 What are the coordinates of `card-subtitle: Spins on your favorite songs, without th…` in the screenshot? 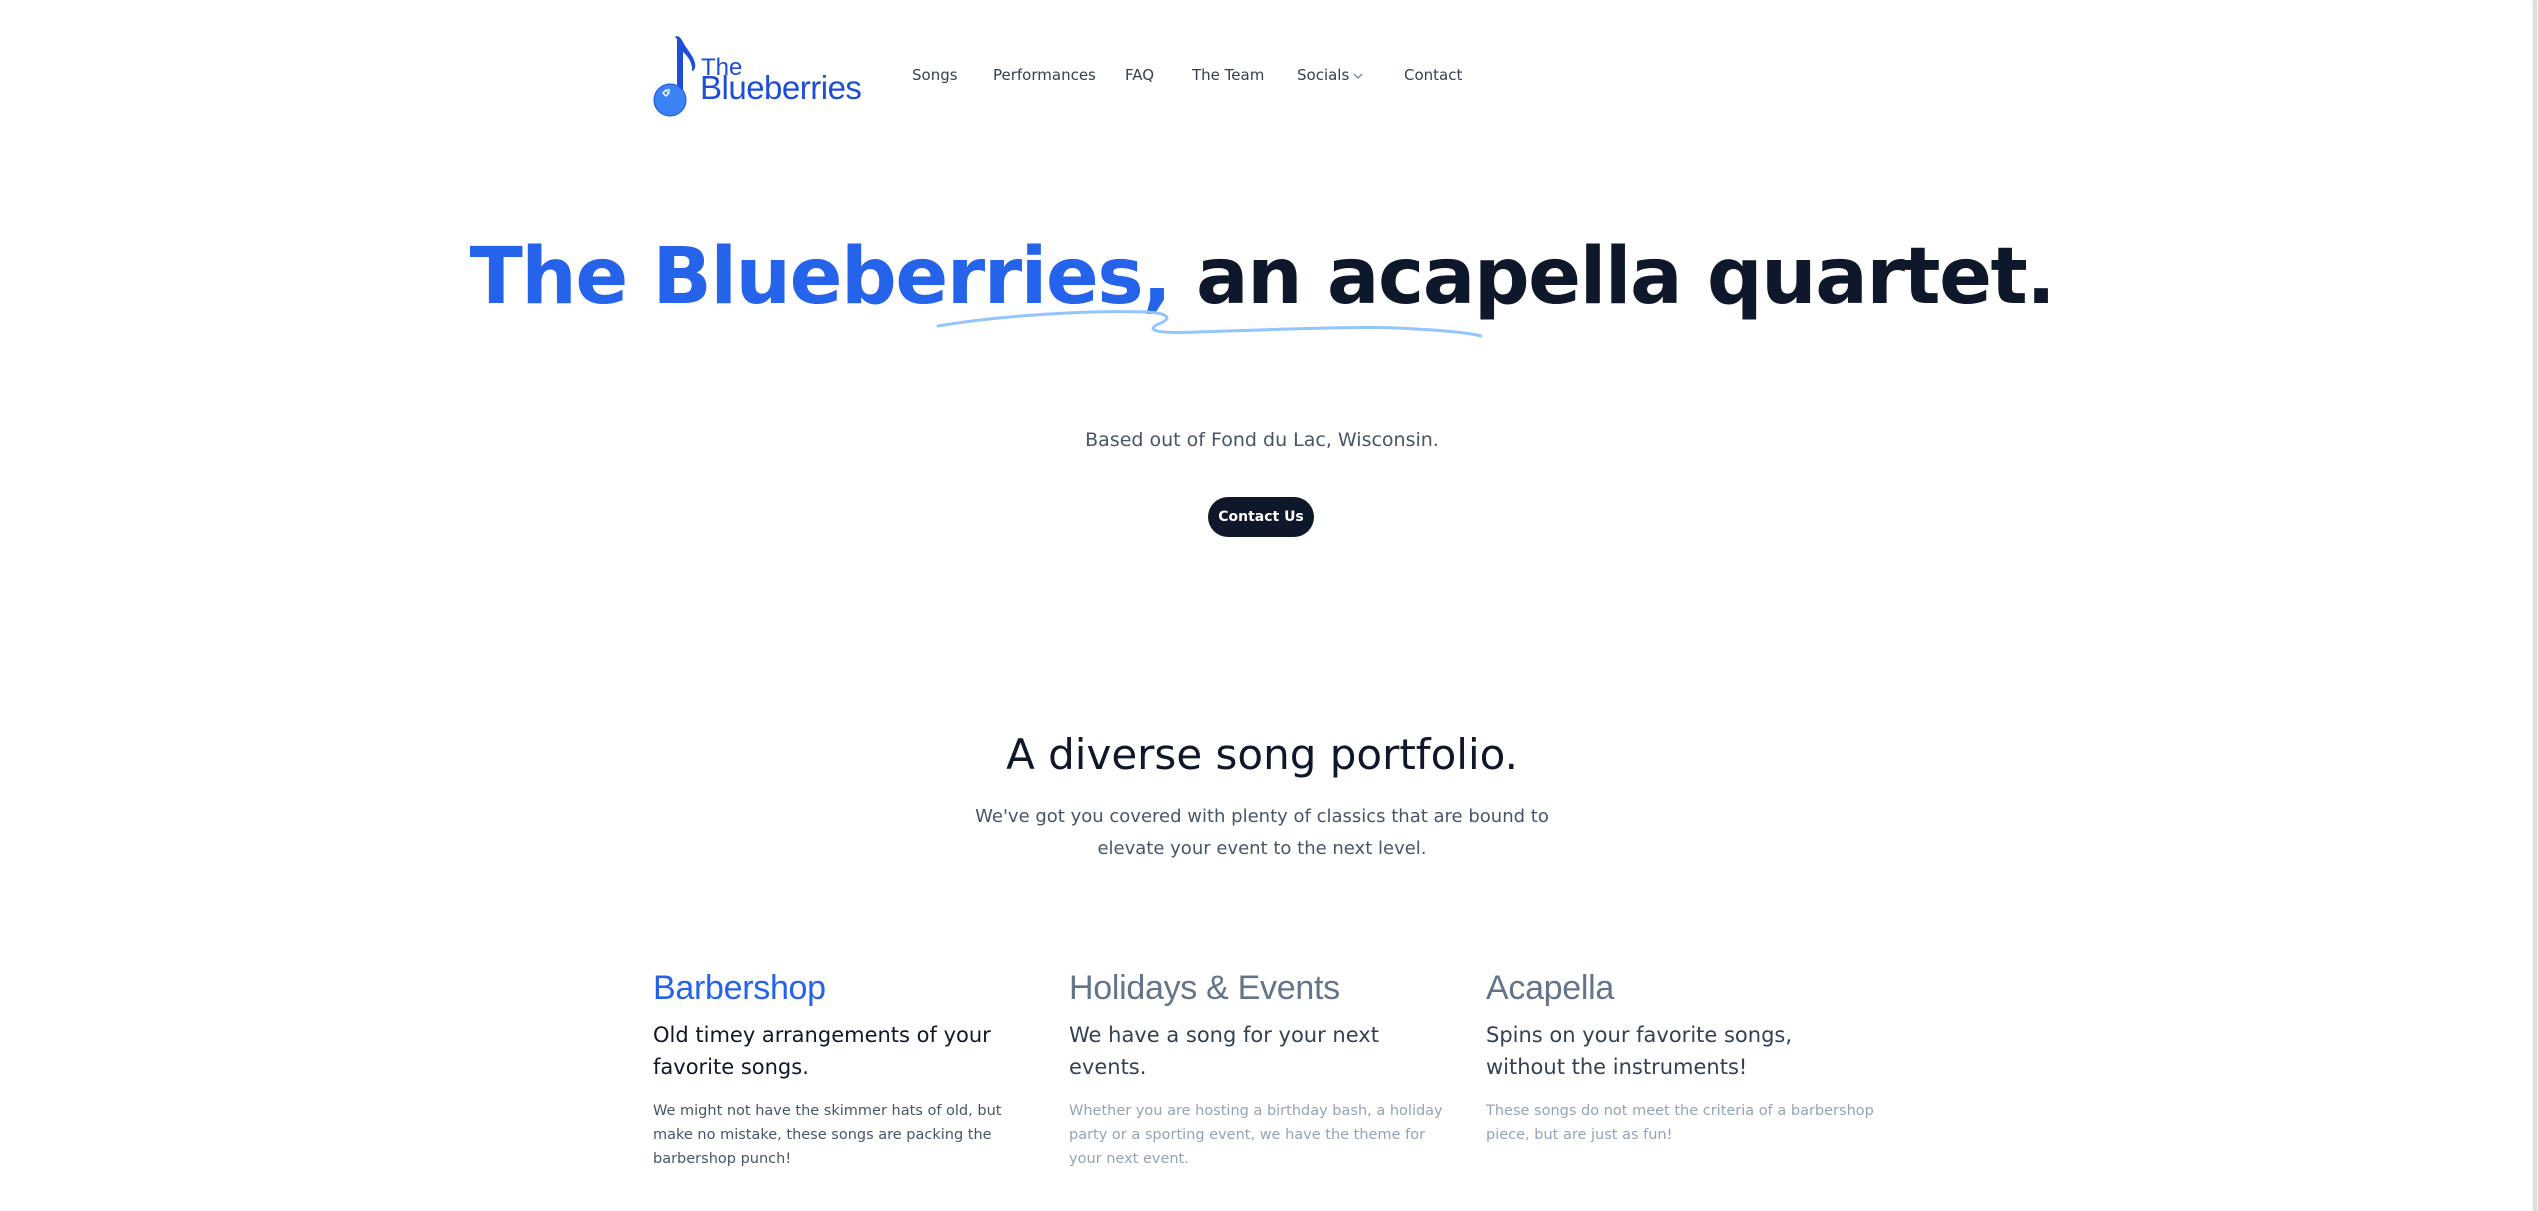 It's located at (1639, 1051).